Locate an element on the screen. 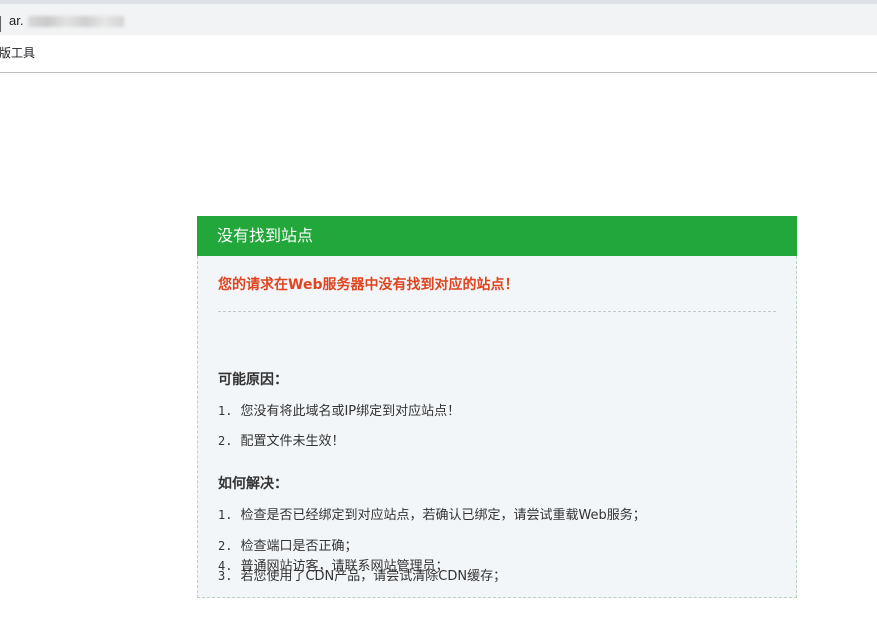 This screenshot has width=877, height=641. solution-number: 1. is located at coordinates (225, 515).